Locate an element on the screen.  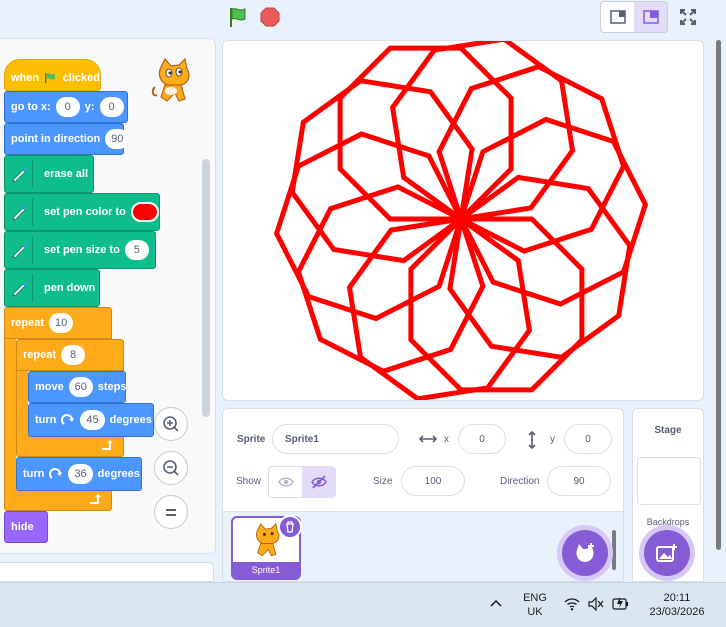
repeat-inner-footer is located at coordinates (70, 446).